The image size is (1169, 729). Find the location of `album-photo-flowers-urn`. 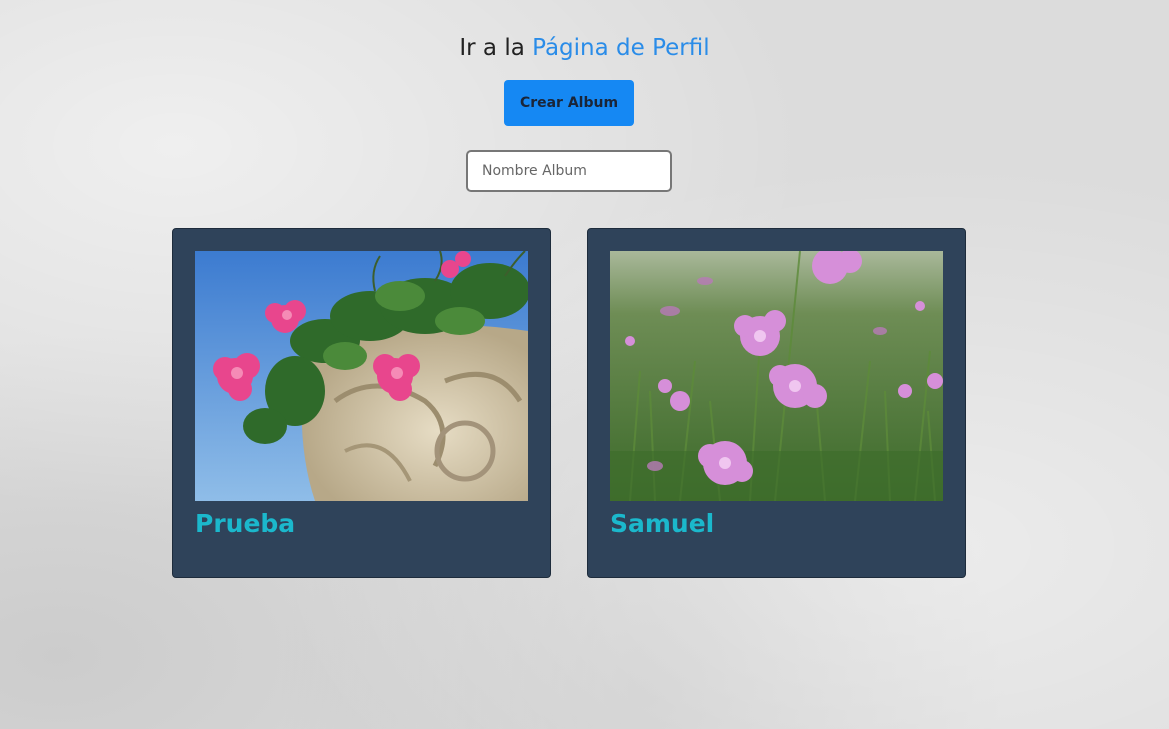

album-photo-flowers-urn is located at coordinates (361, 376).